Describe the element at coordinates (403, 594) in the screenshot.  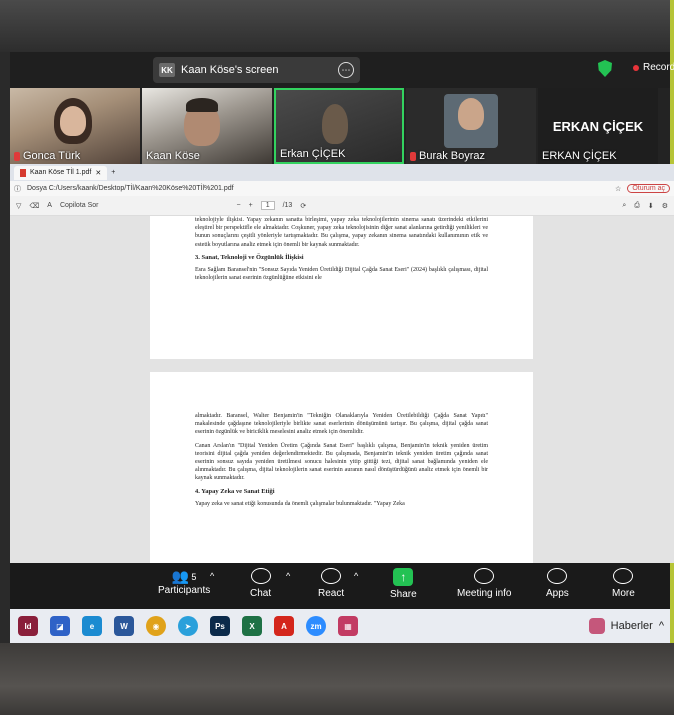
I see `share-label: Share` at that location.